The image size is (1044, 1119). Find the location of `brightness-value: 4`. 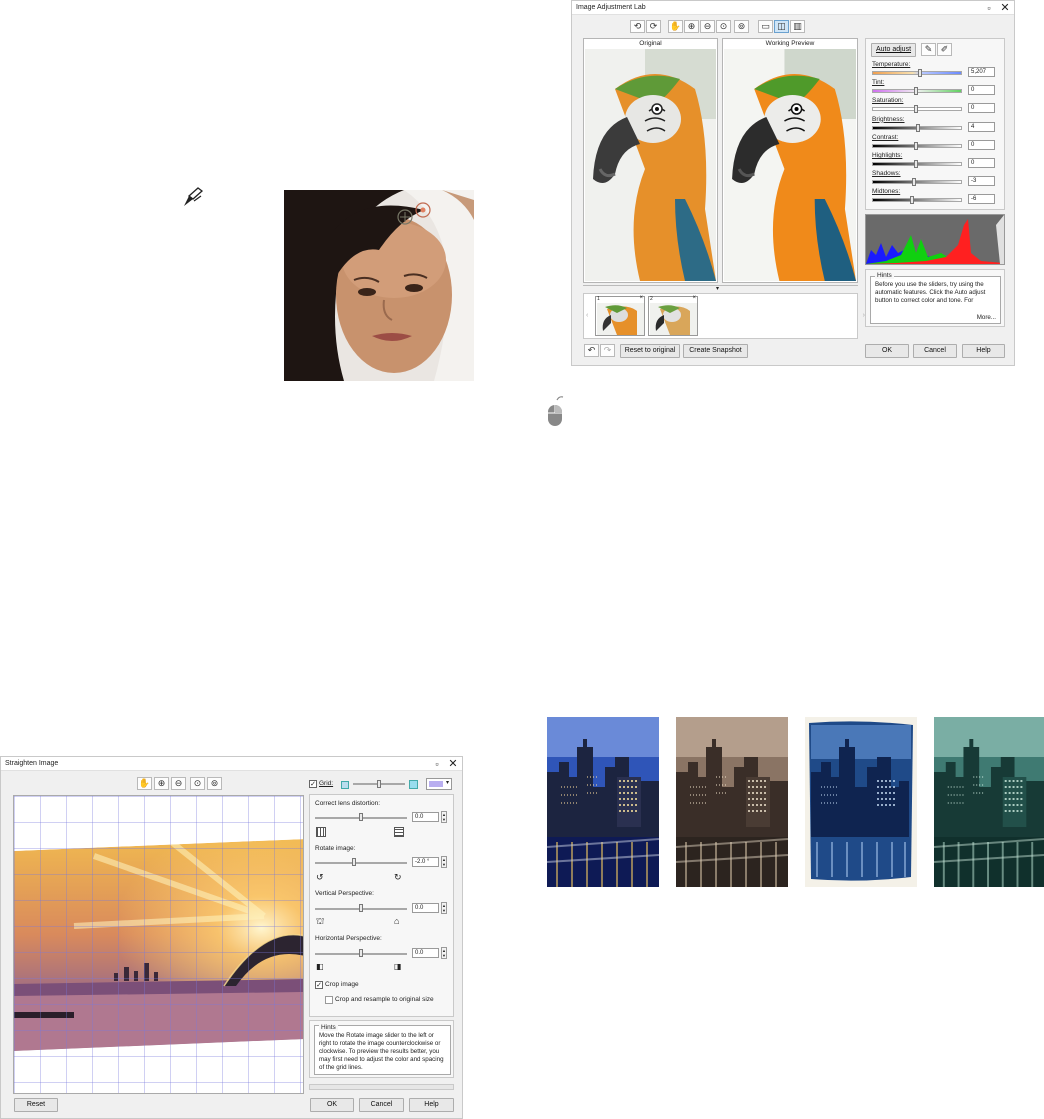

brightness-value: 4 is located at coordinates (981, 126).